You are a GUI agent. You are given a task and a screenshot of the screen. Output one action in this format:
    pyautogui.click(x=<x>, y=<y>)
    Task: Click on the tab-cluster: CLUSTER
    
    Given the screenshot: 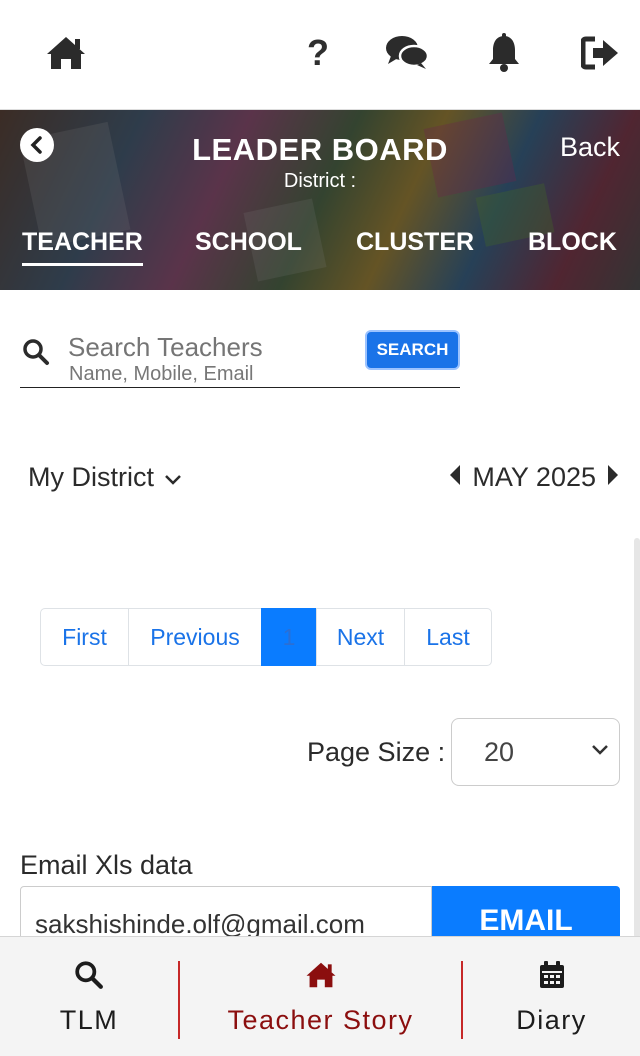 What is the action you would take?
    pyautogui.click(x=415, y=245)
    